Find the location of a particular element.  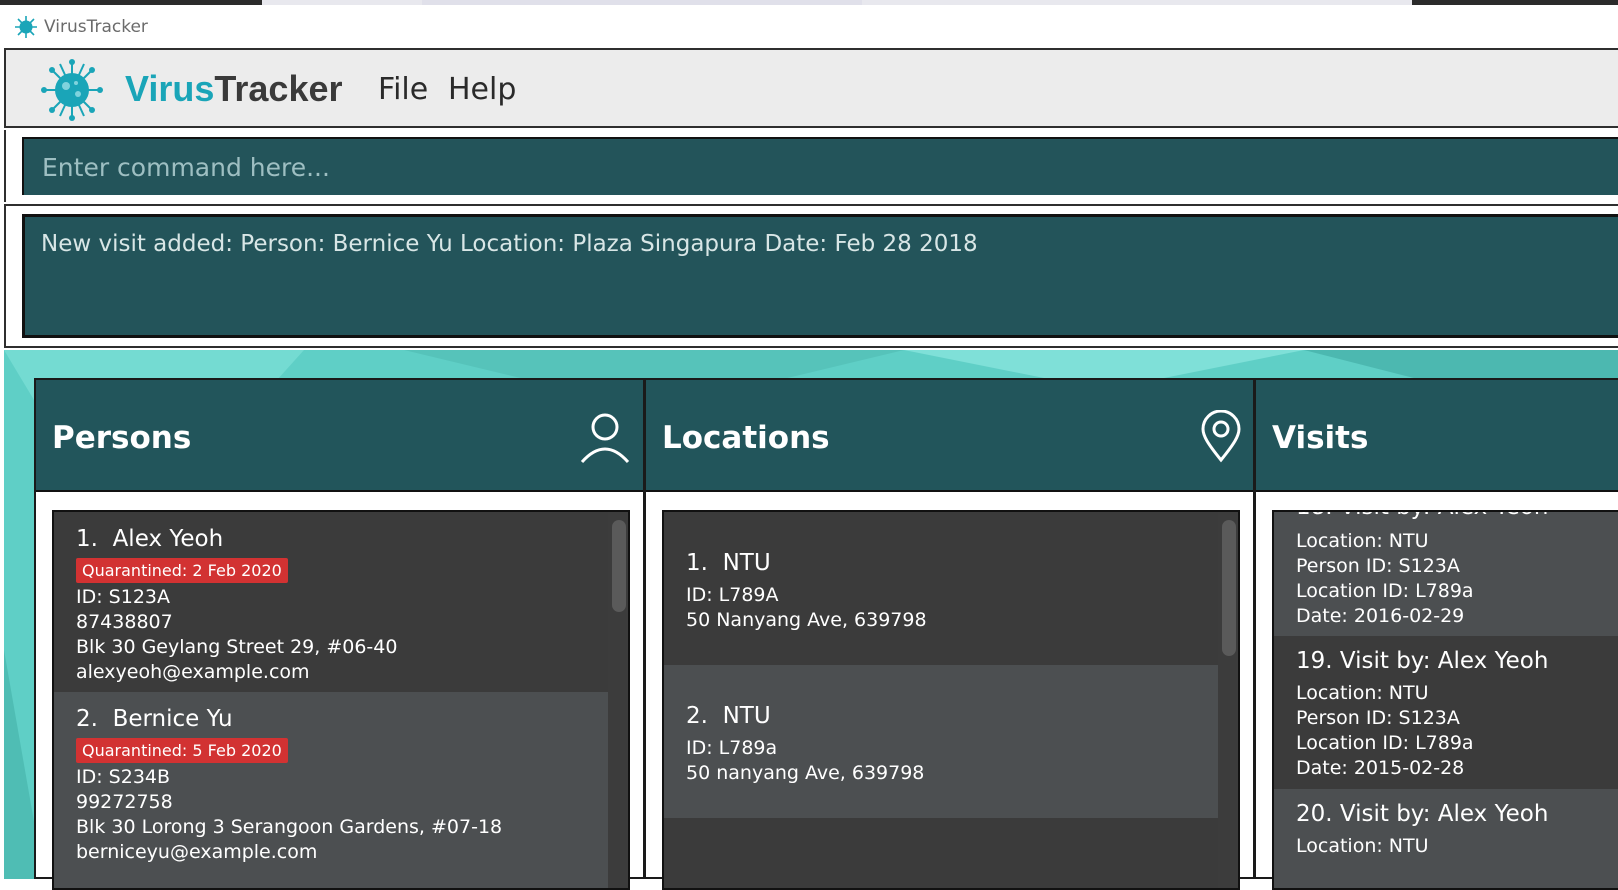

quarantine-badge: Quarantined: 2 Feb 2020 is located at coordinates (182, 570).